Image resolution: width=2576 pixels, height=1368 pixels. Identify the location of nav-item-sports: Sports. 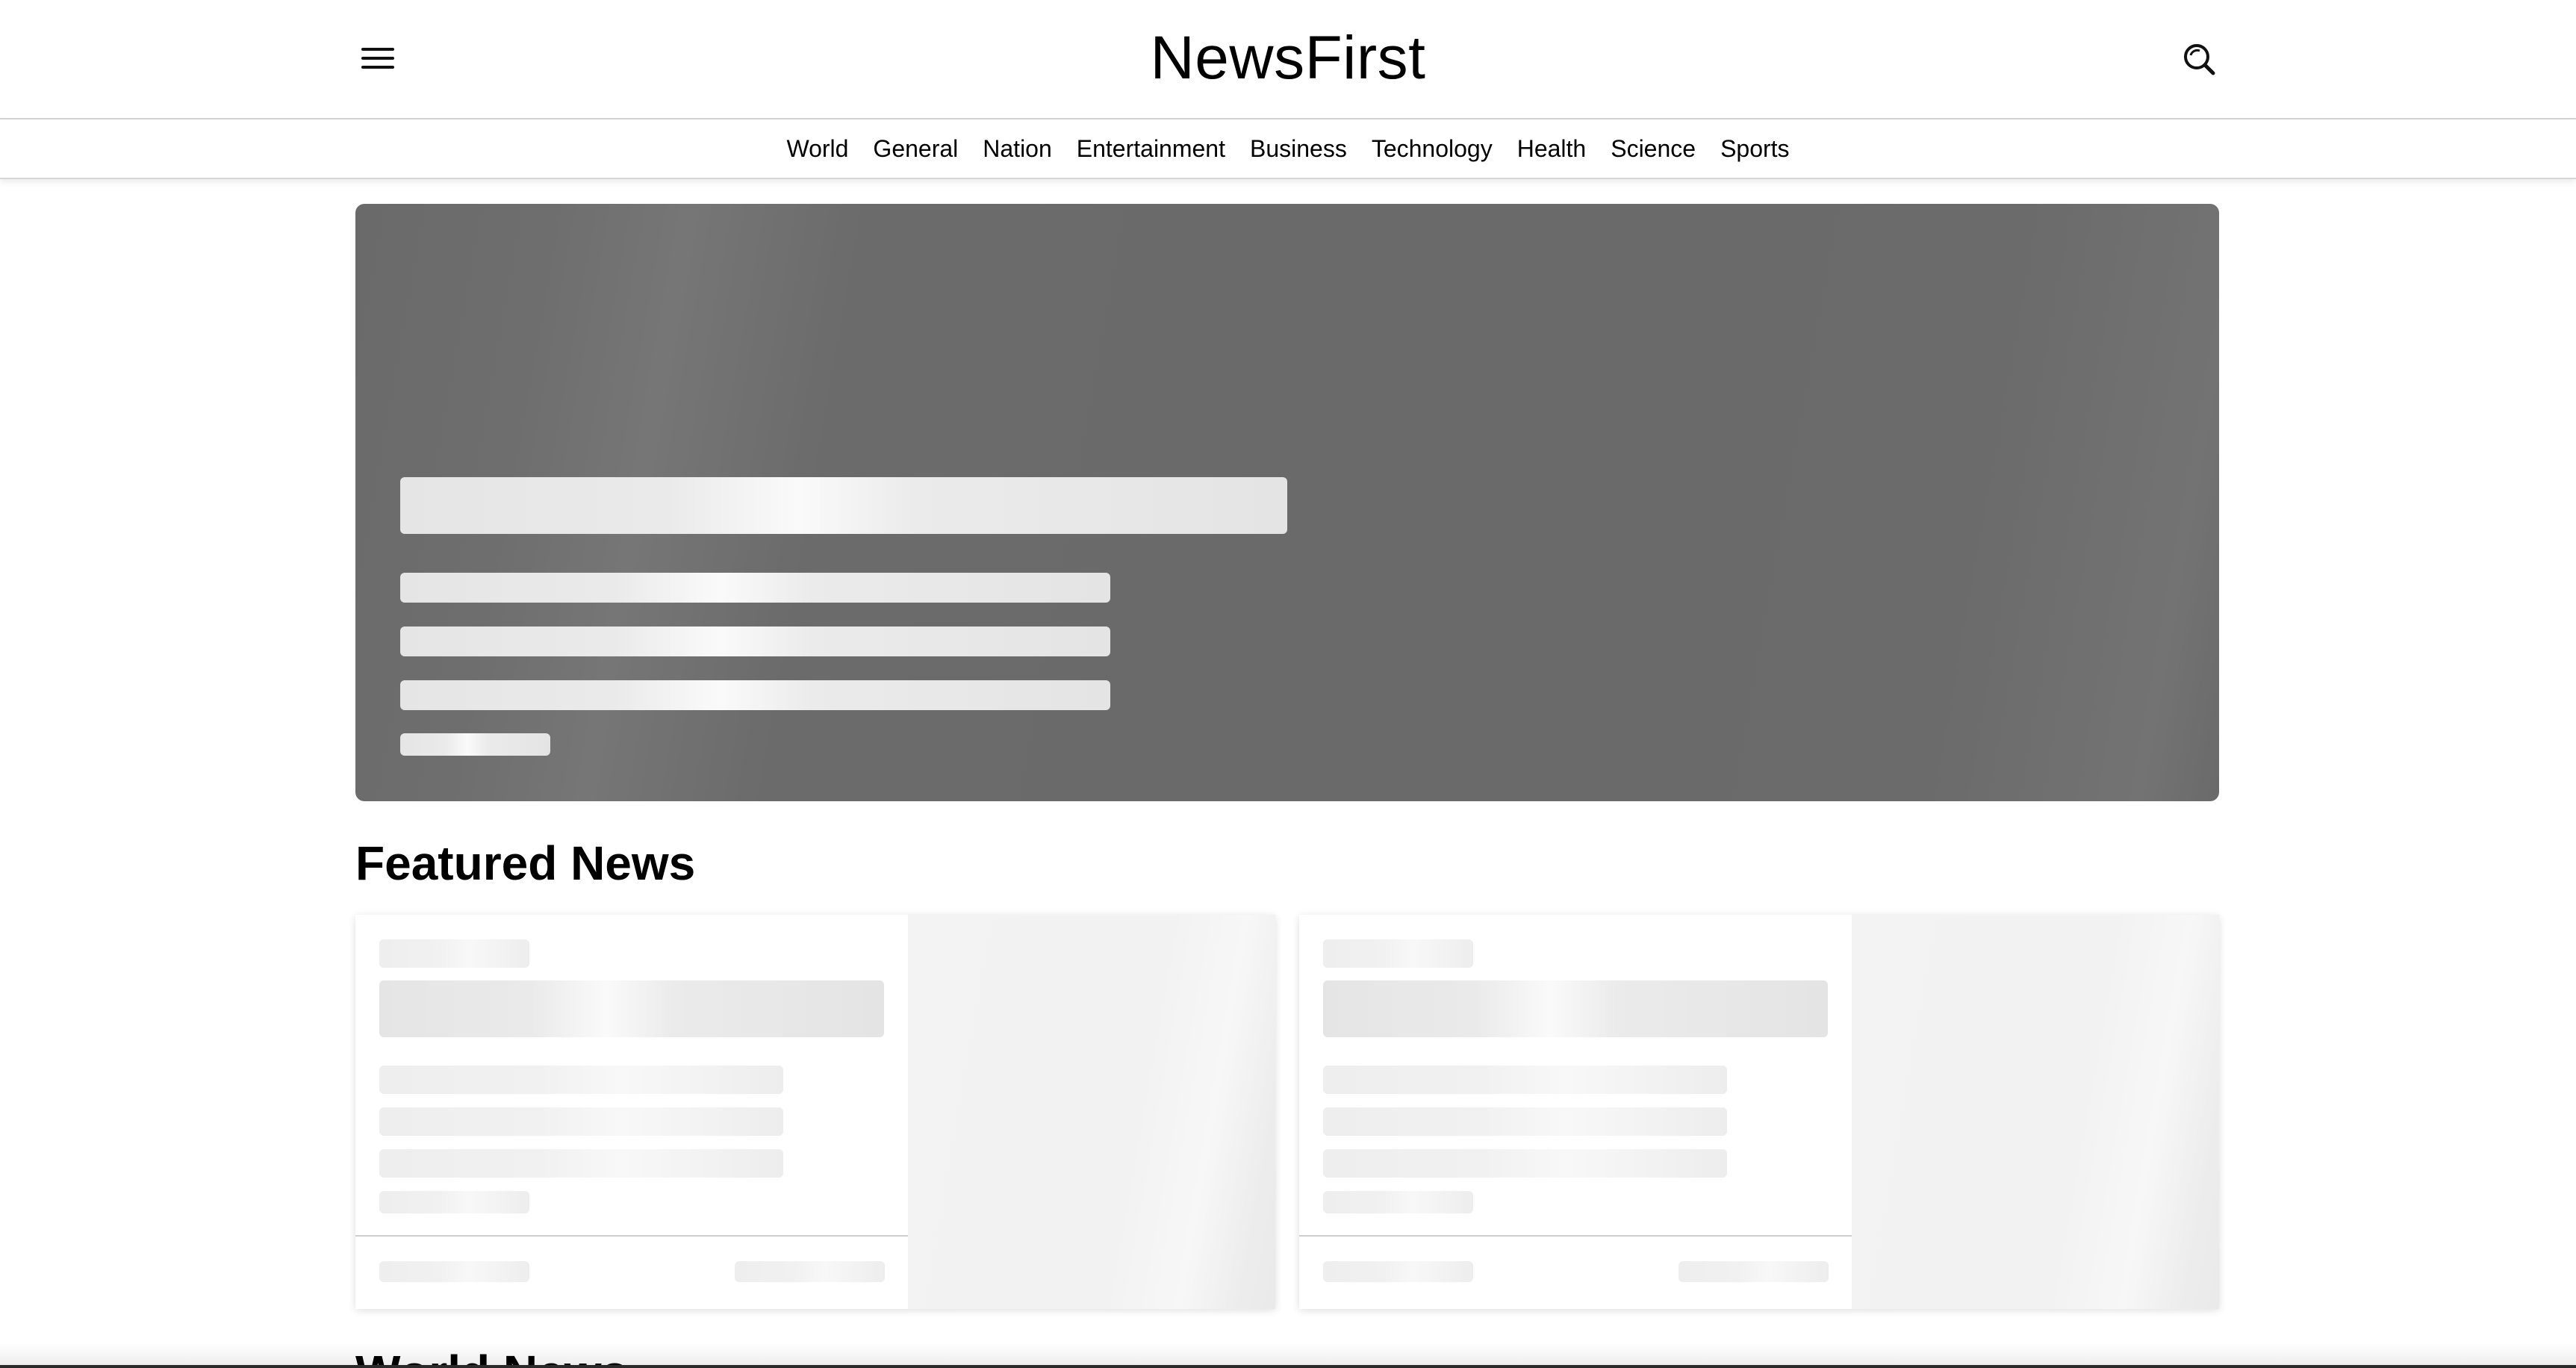
(1754, 149).